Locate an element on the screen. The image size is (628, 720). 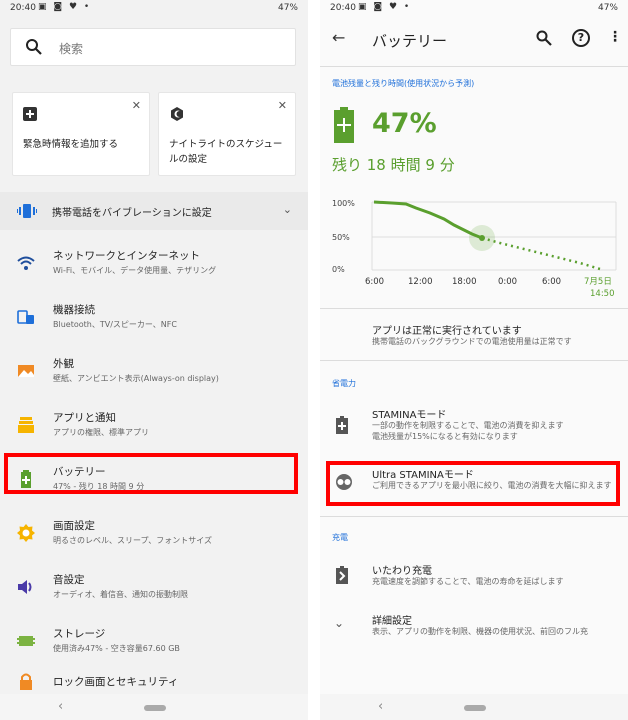
wifi-icon is located at coordinates (26, 263).